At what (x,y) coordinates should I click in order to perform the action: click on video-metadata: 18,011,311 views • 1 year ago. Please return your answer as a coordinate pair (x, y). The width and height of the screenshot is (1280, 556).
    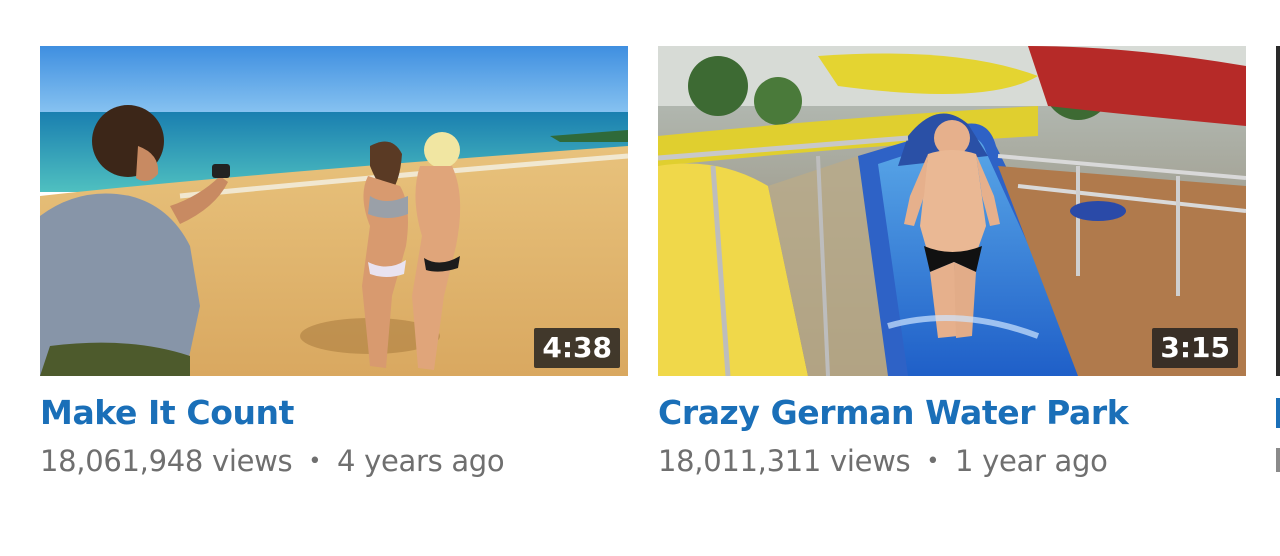
    Looking at the image, I should click on (952, 461).